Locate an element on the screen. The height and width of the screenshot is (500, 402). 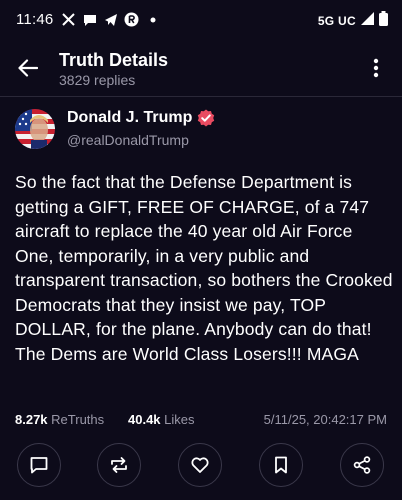
bookmark-button is located at coordinates (281, 465).